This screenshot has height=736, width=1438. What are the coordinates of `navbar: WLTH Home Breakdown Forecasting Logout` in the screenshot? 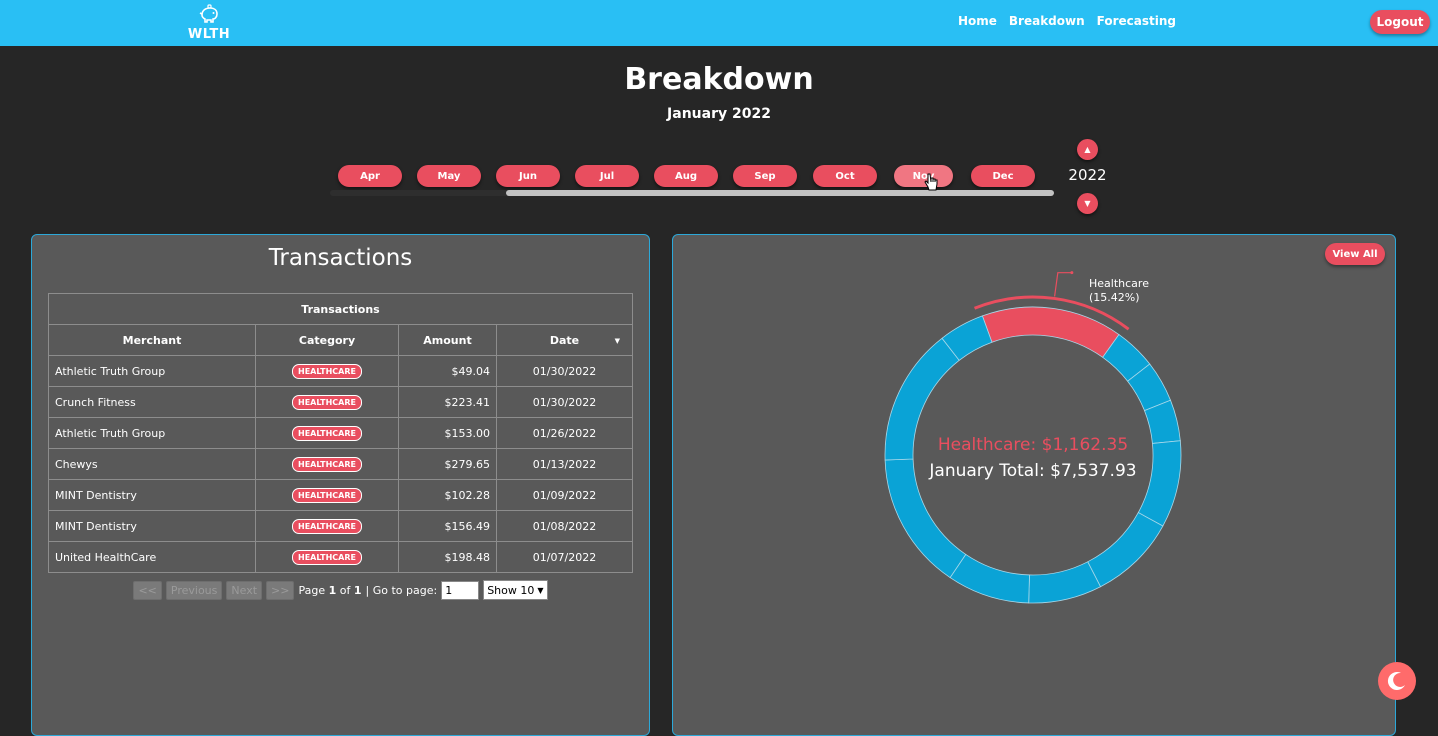 It's located at (719, 23).